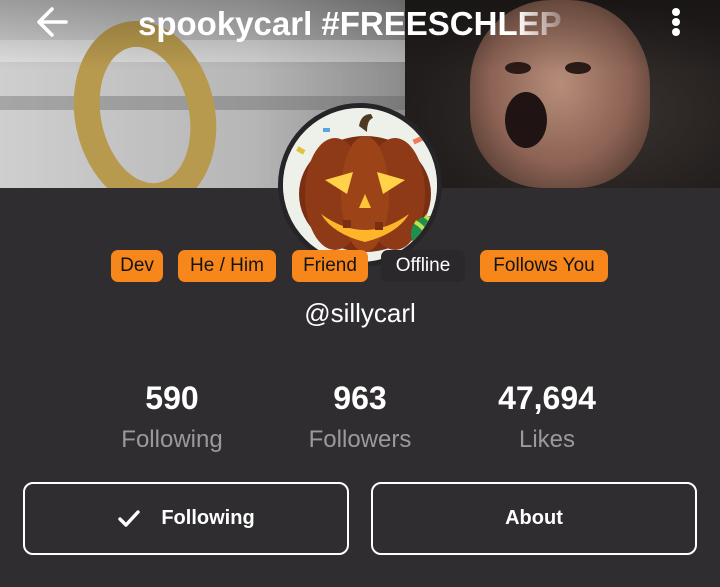 This screenshot has width=720, height=587. What do you see at coordinates (547, 398) in the screenshot?
I see `stat-value: 47,694` at bounding box center [547, 398].